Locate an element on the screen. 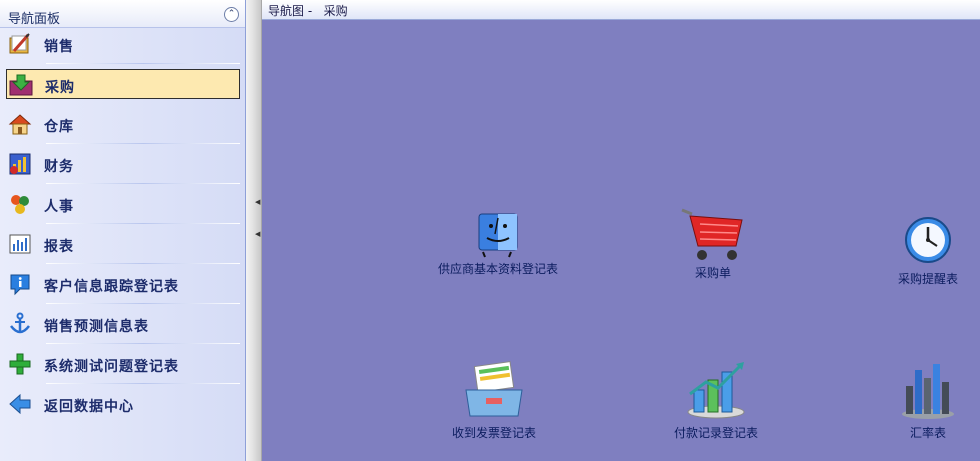  sidebar-item-purchase: 采购 is located at coordinates (123, 84).